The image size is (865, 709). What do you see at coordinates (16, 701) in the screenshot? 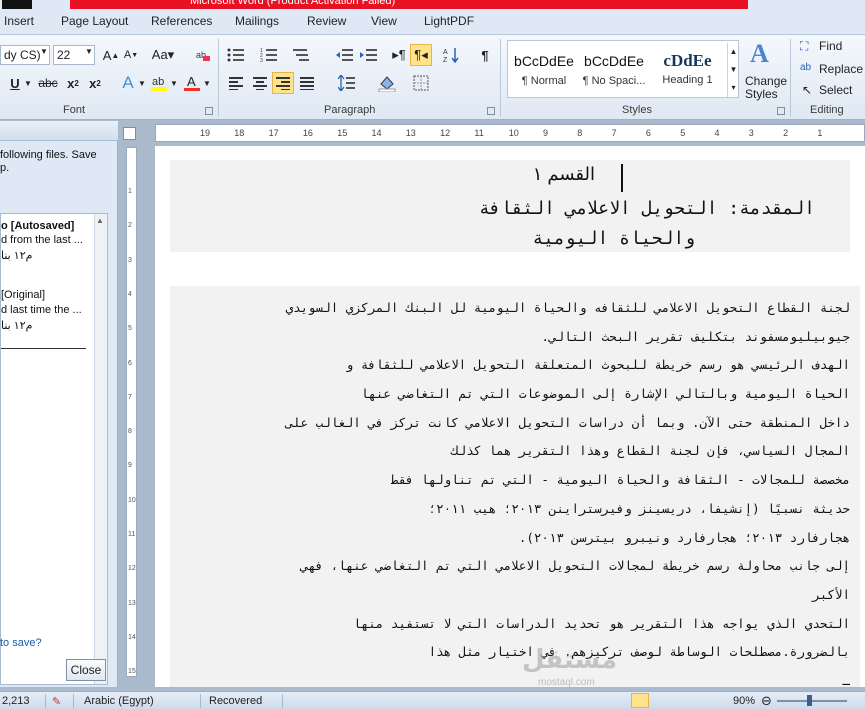
I see `word-count: 2,213` at bounding box center [16, 701].